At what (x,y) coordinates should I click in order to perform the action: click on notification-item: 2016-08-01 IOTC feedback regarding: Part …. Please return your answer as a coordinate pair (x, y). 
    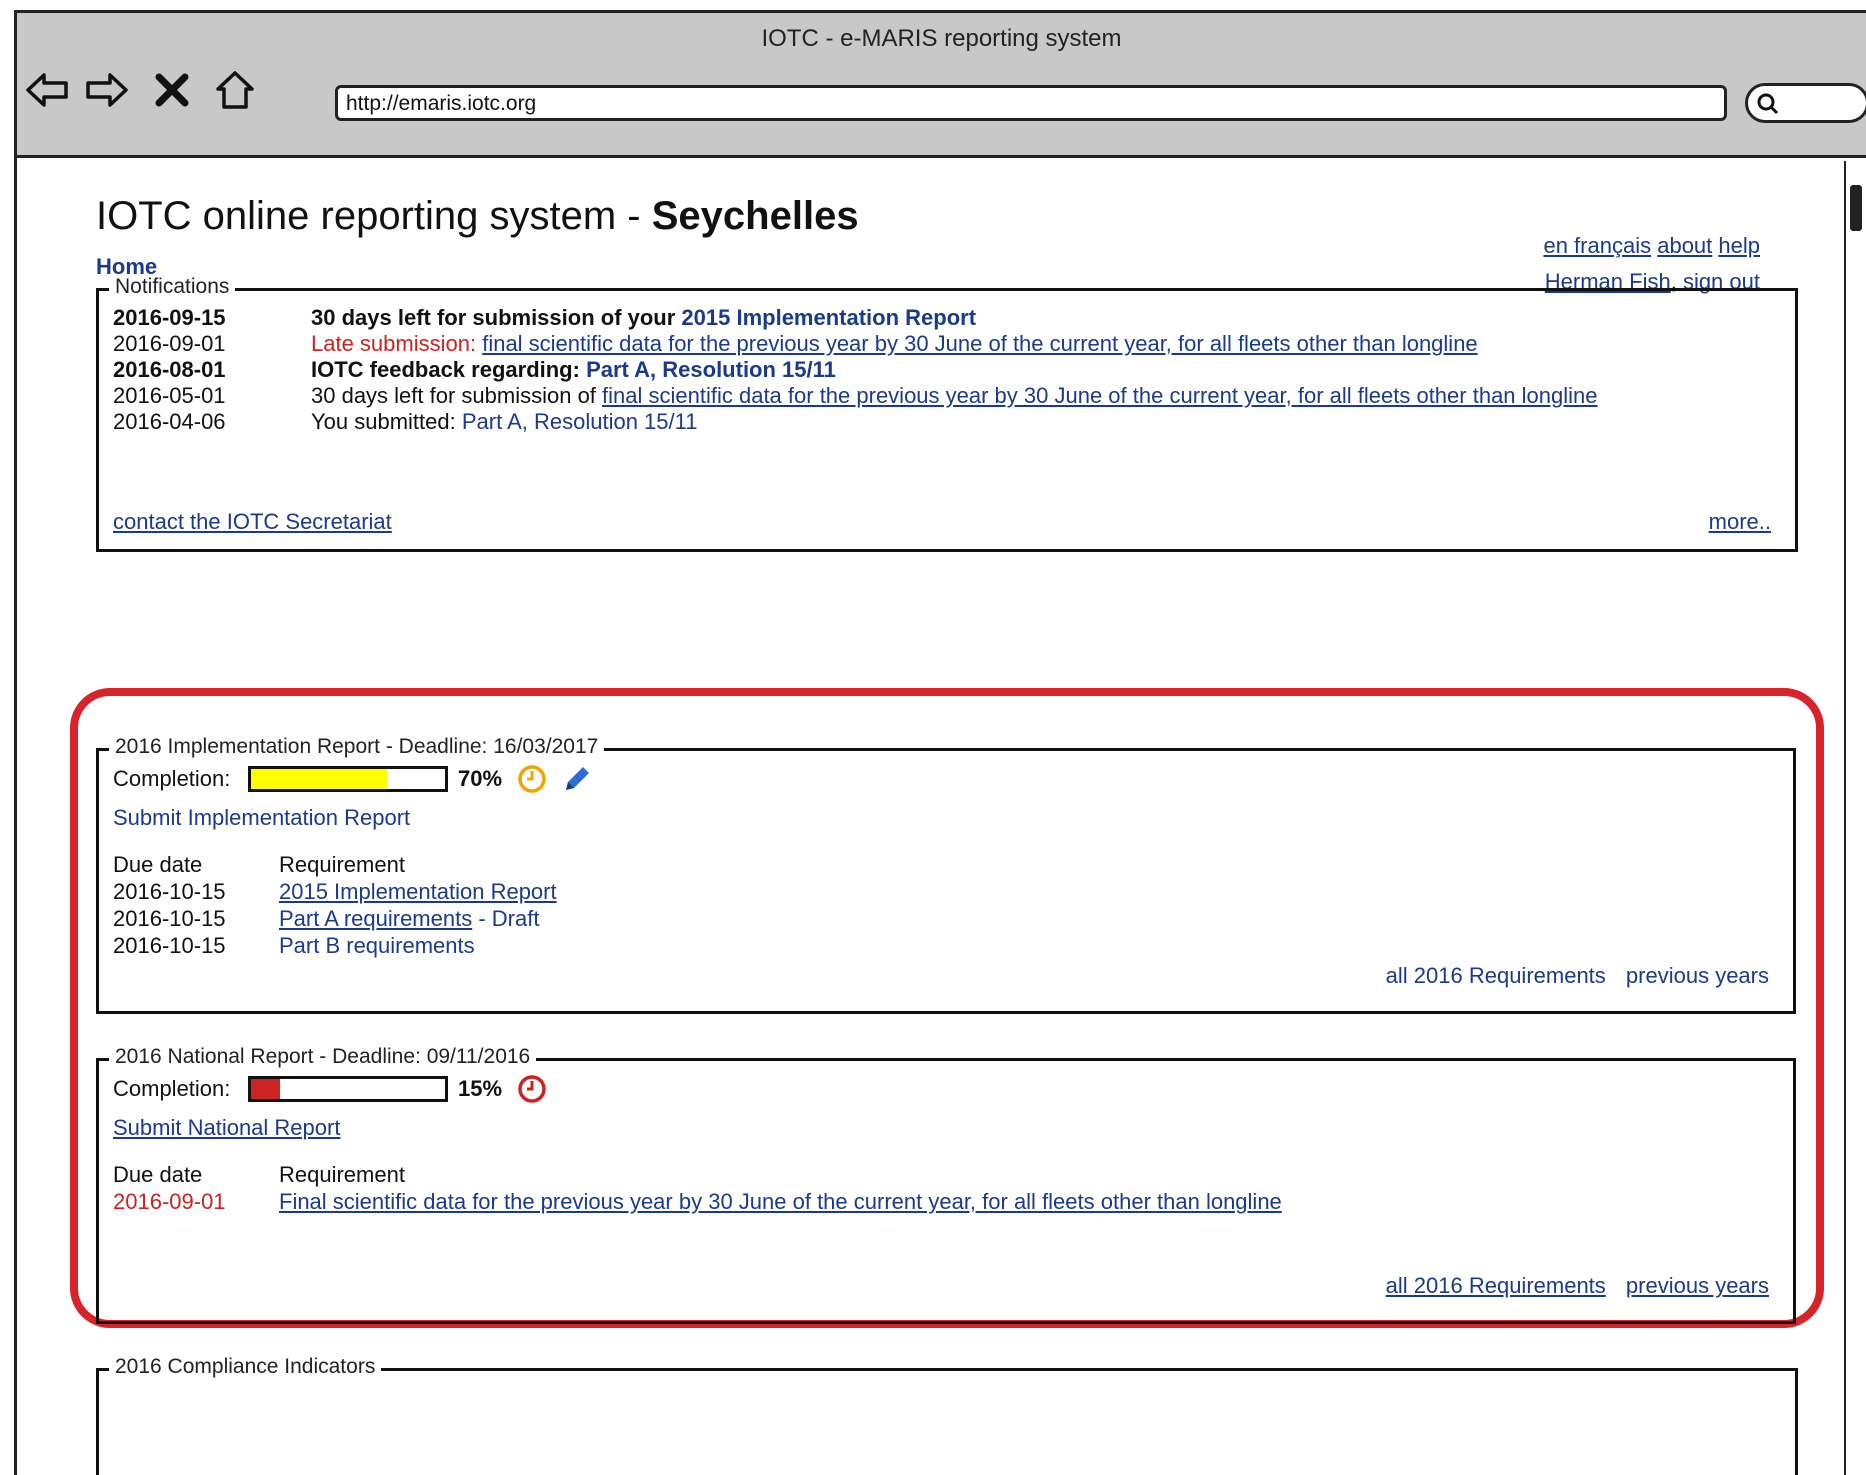
    Looking at the image, I should click on (942, 370).